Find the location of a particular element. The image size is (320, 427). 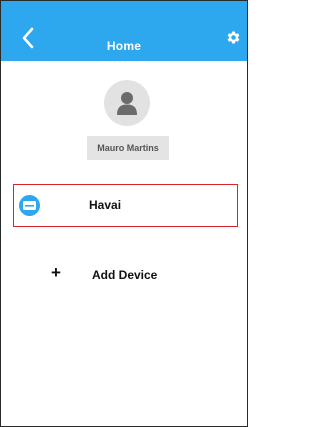

plus-icon: + is located at coordinates (56, 272).